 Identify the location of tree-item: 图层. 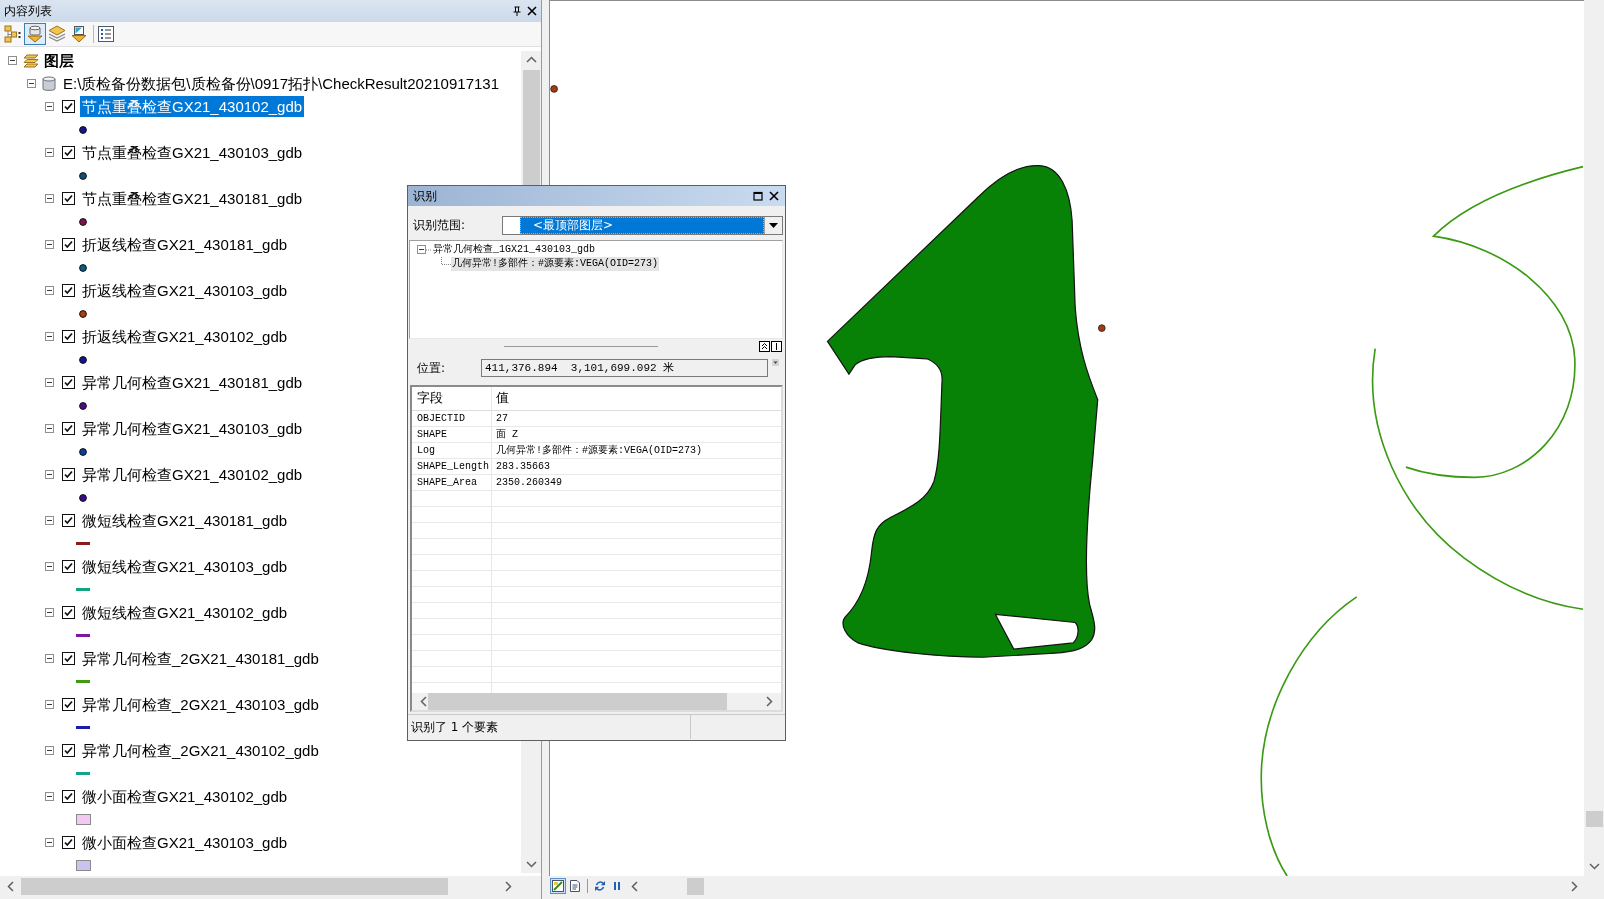
(59, 60).